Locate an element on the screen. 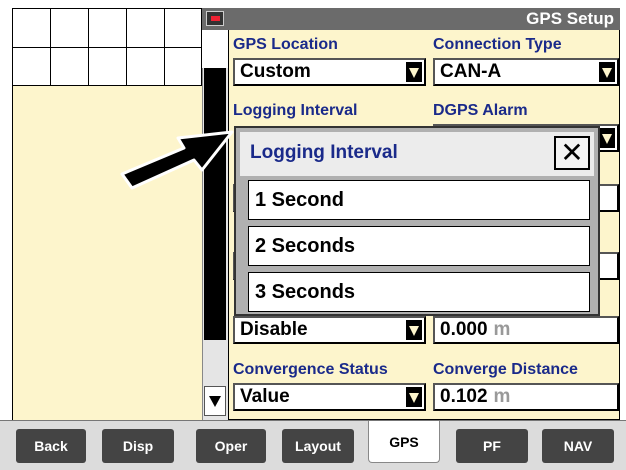 This screenshot has height=470, width=626. distance-value: 0.000 is located at coordinates (464, 329).